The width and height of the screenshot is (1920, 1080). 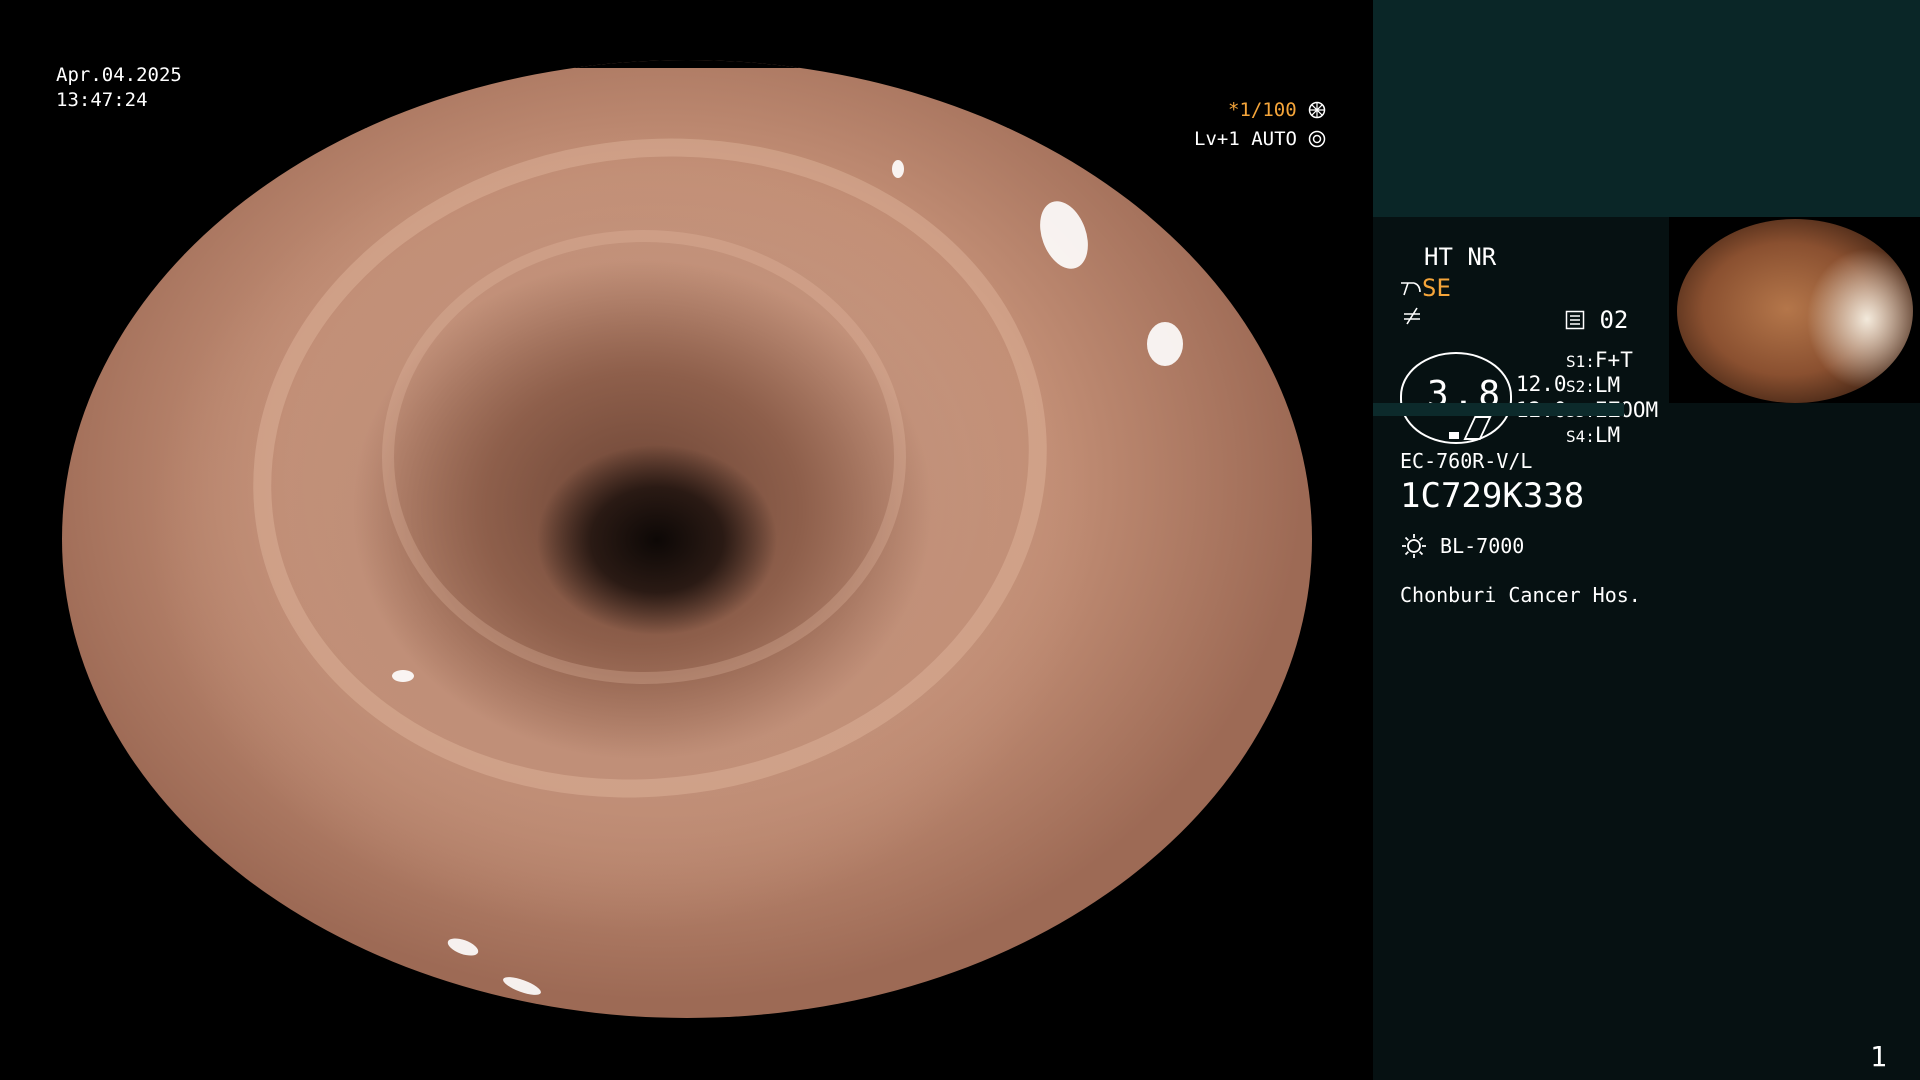 I want to click on light-source-row: BL-7000, so click(x=1462, y=546).